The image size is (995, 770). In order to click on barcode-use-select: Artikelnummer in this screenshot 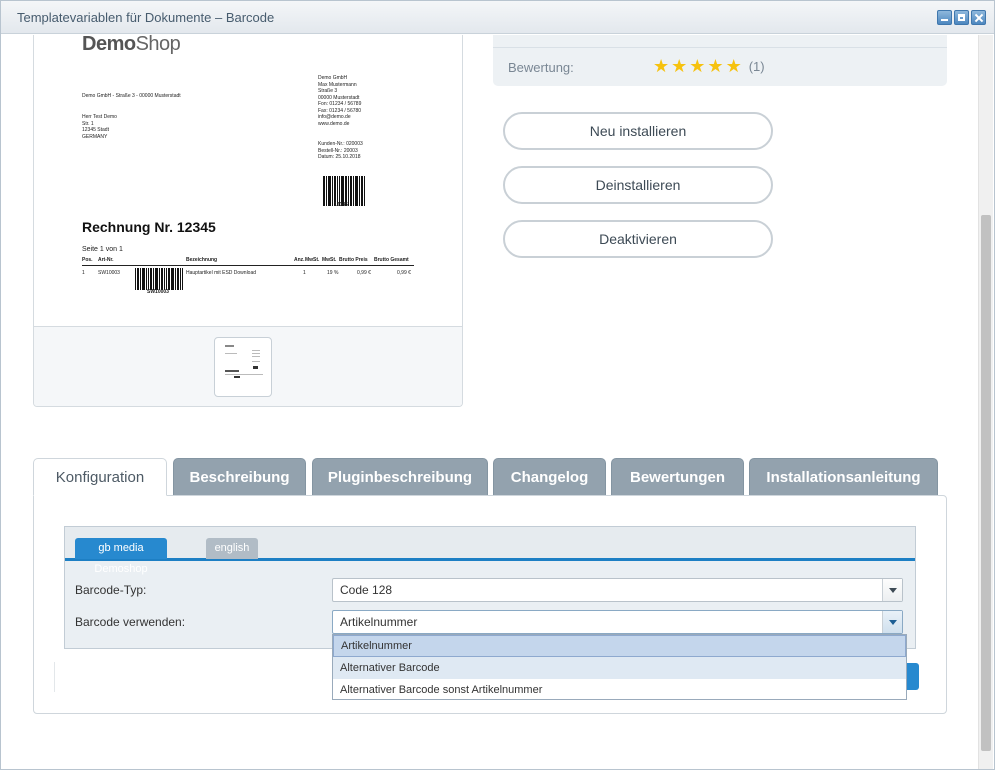, I will do `click(617, 622)`.